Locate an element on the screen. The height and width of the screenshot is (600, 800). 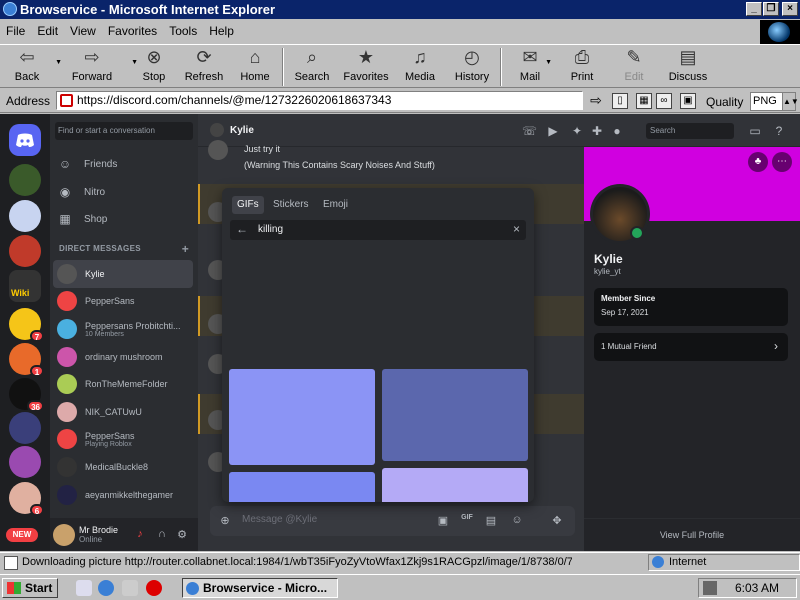
bookmark-icon: ▯ is located at coordinates (620, 101).